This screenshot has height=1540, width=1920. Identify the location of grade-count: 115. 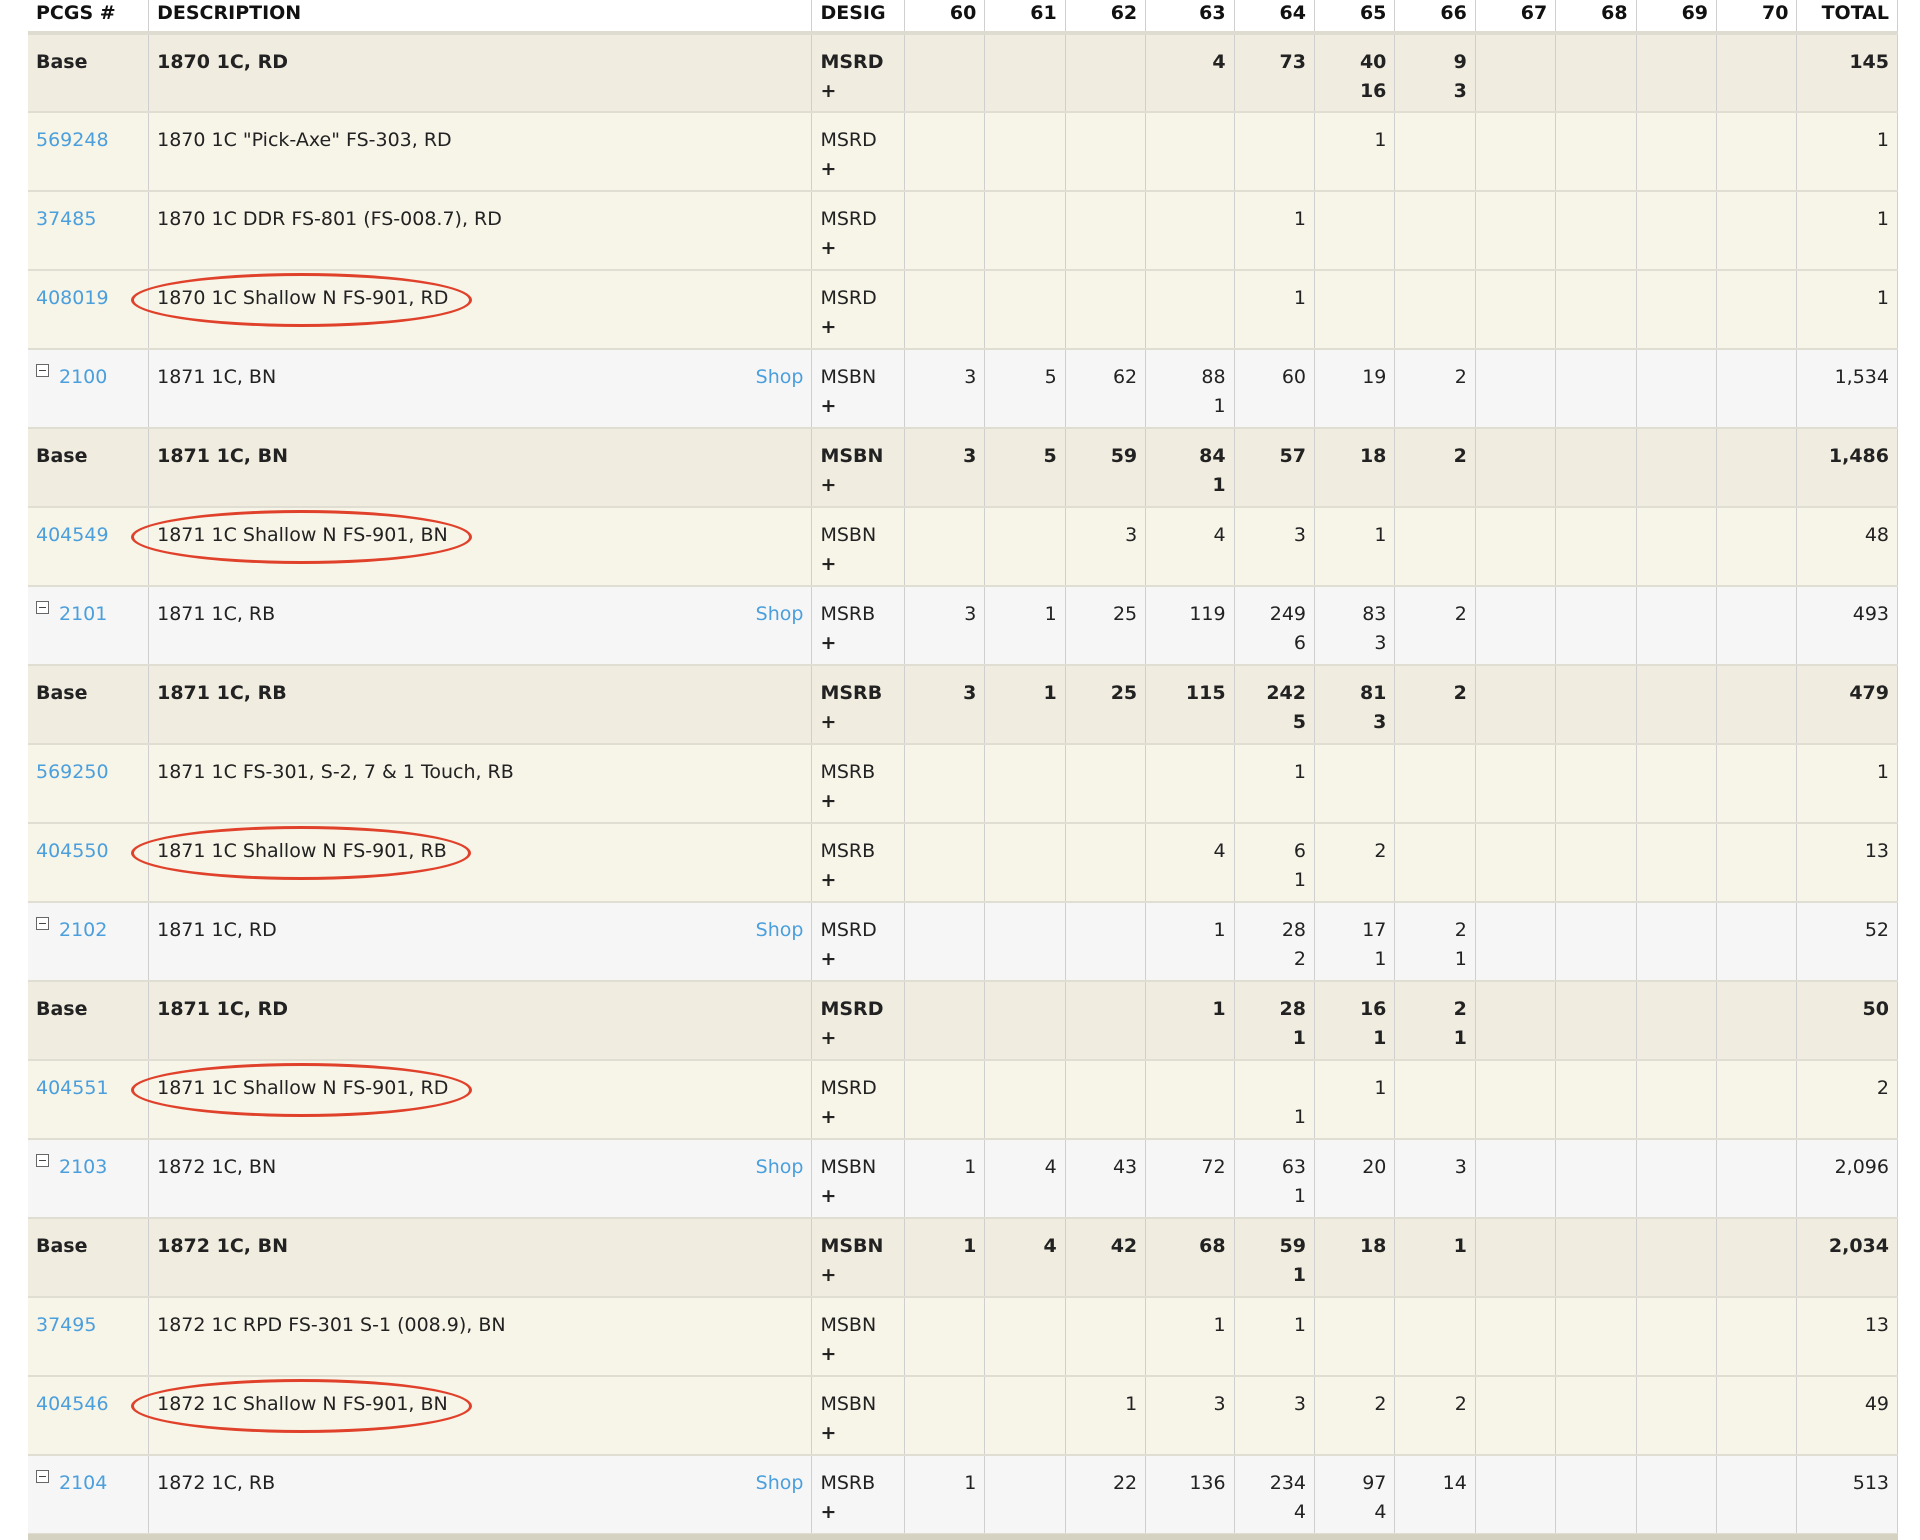
(1190, 693).